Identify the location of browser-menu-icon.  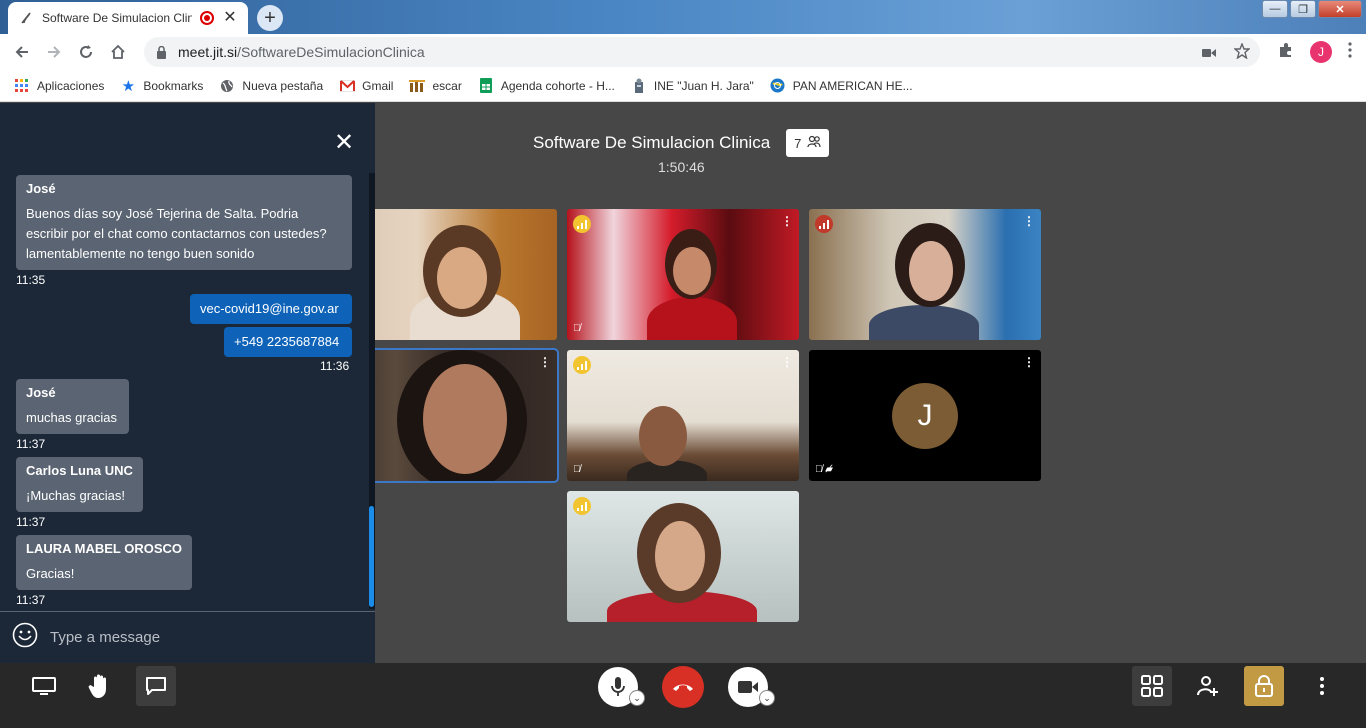
(1350, 52).